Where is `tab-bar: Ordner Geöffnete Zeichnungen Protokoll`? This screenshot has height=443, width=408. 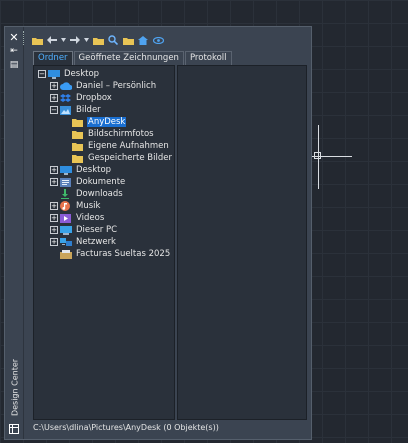
tab-bar: Ordner Geöffnete Zeichnungen Protokoll is located at coordinates (133, 58).